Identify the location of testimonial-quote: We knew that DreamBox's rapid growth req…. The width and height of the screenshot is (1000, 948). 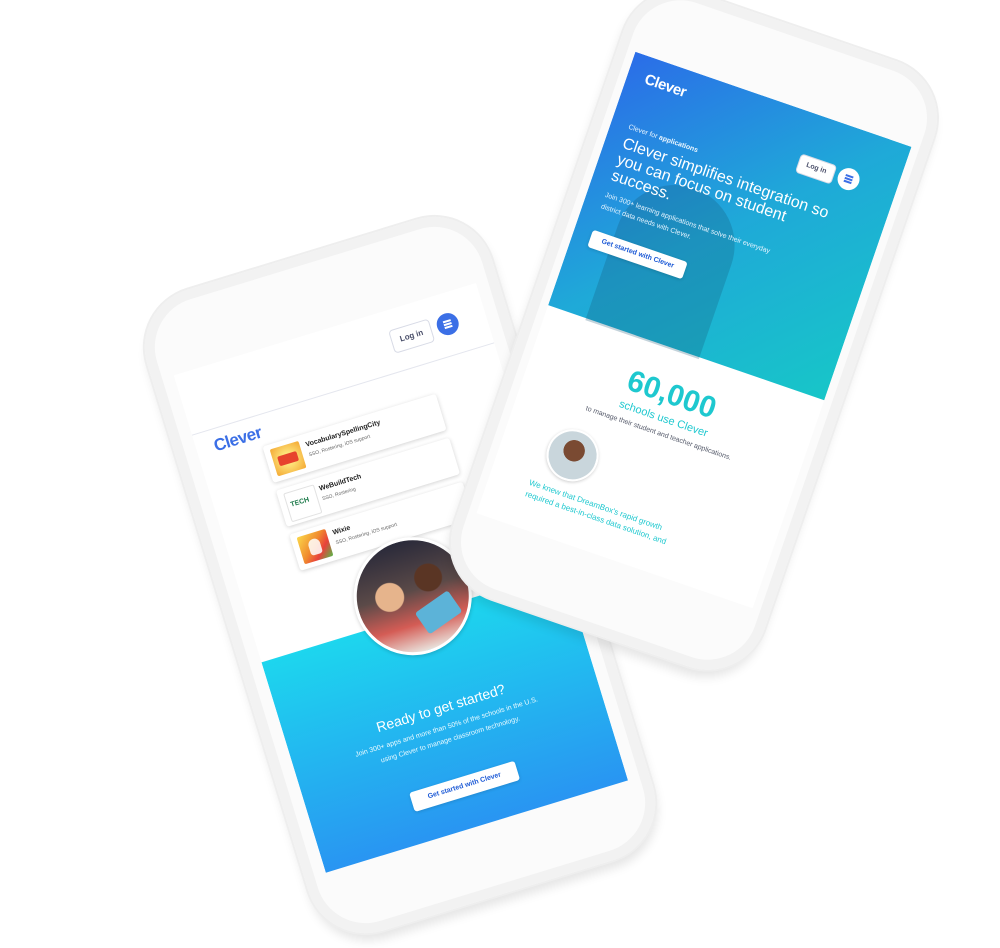
(596, 512).